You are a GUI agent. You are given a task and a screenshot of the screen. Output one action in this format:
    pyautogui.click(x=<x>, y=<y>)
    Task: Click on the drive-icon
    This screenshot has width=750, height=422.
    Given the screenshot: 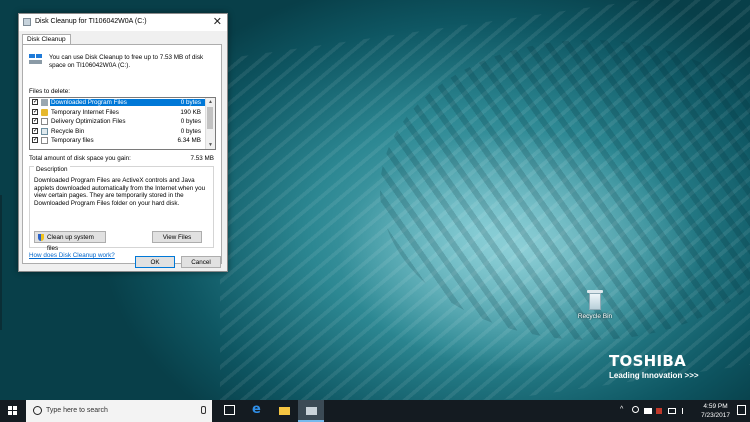 What is the action you would take?
    pyautogui.click(x=36, y=59)
    